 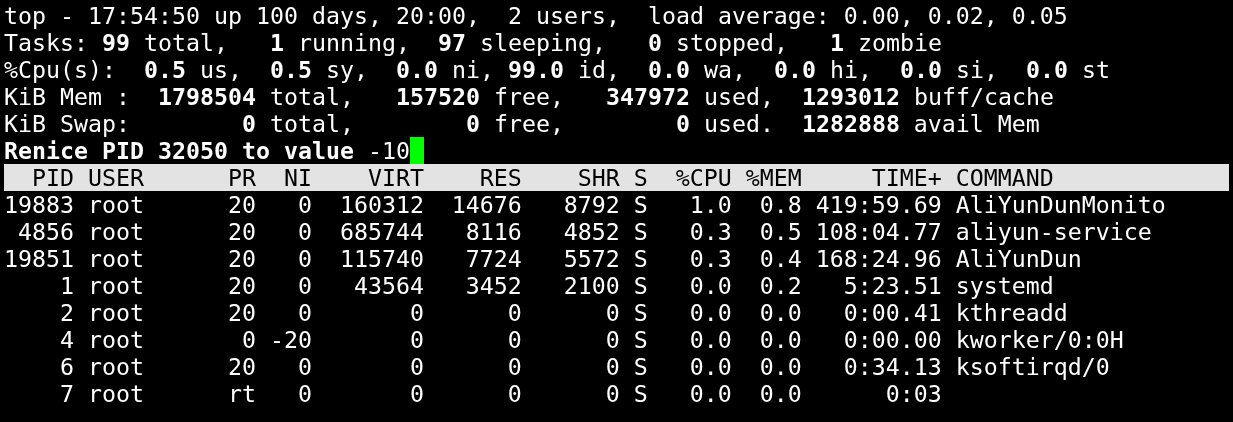 What do you see at coordinates (598, 177) in the screenshot?
I see `column-header: SHR` at bounding box center [598, 177].